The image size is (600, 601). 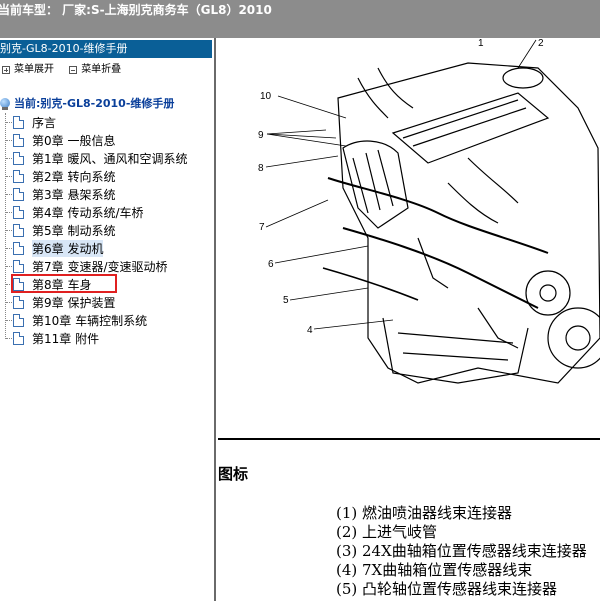 I want to click on tree-item-label: 第1章 暖风、通风和空调系统, so click(x=110, y=158).